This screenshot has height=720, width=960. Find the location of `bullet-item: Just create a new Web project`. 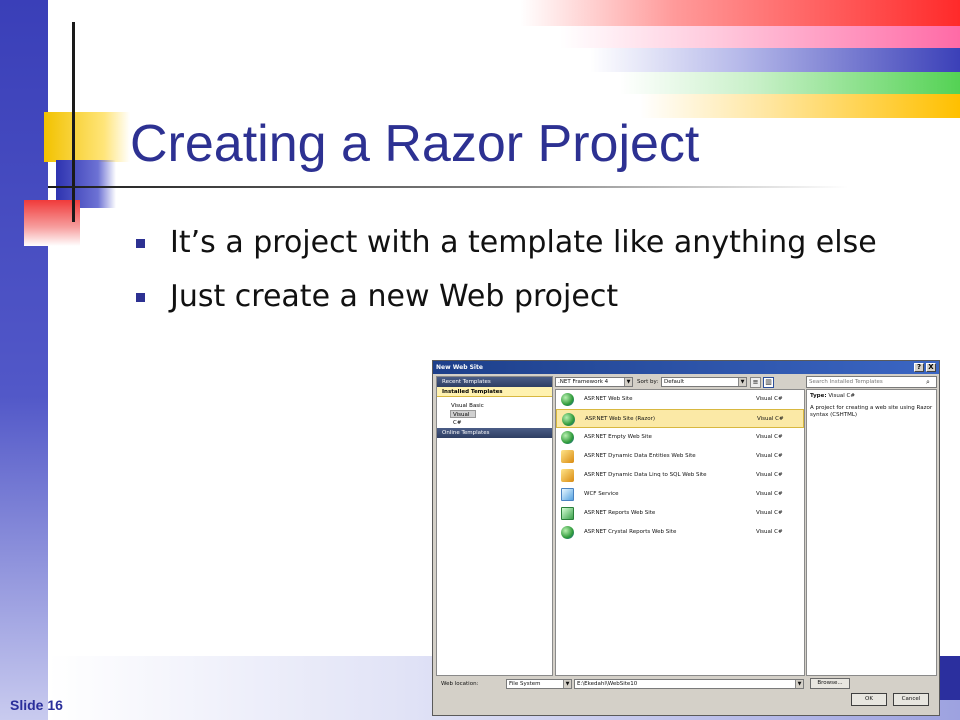

bullet-item: Just create a new Web project is located at coordinates (514, 297).